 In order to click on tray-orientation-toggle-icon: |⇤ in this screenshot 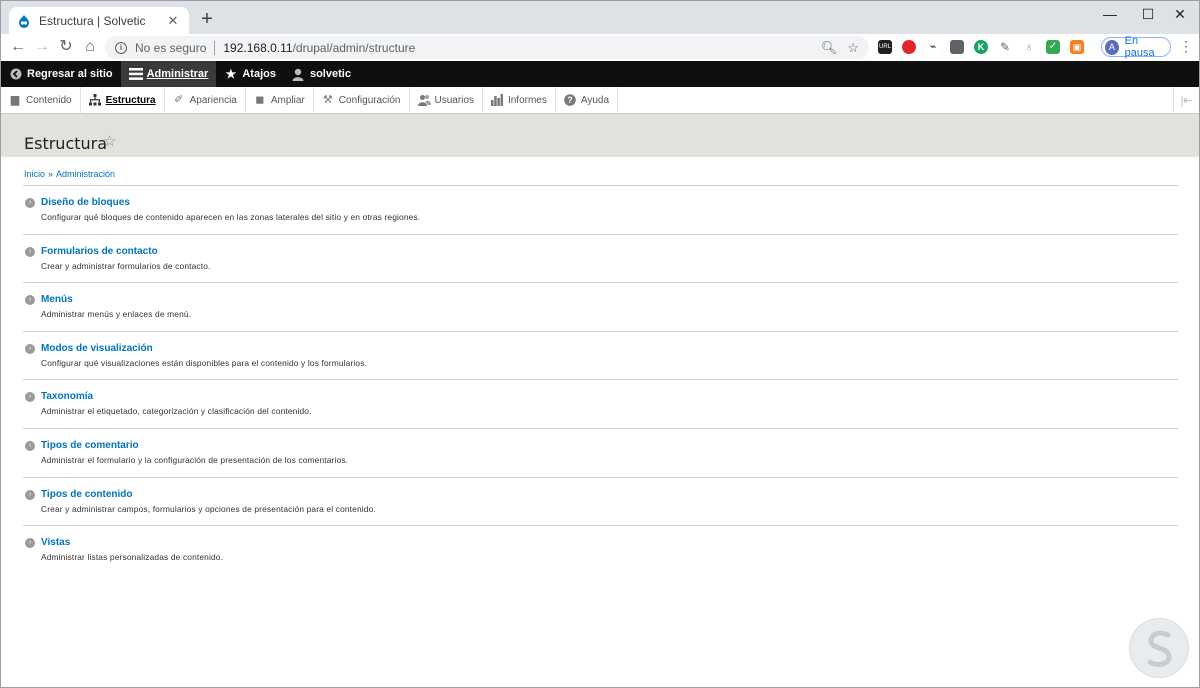, I will do `click(1186, 100)`.